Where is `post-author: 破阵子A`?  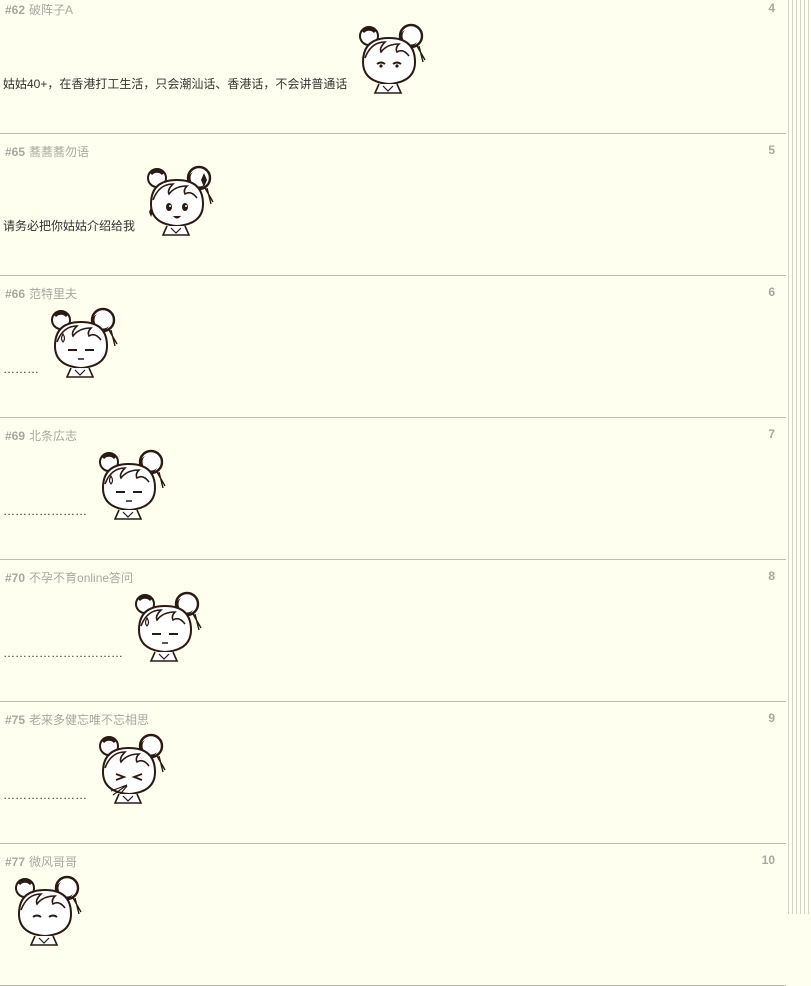 post-author: 破阵子A is located at coordinates (51, 10).